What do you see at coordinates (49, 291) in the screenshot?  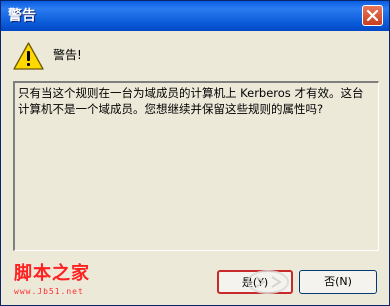 I see `watermark-url: www.Jb51.net` at bounding box center [49, 291].